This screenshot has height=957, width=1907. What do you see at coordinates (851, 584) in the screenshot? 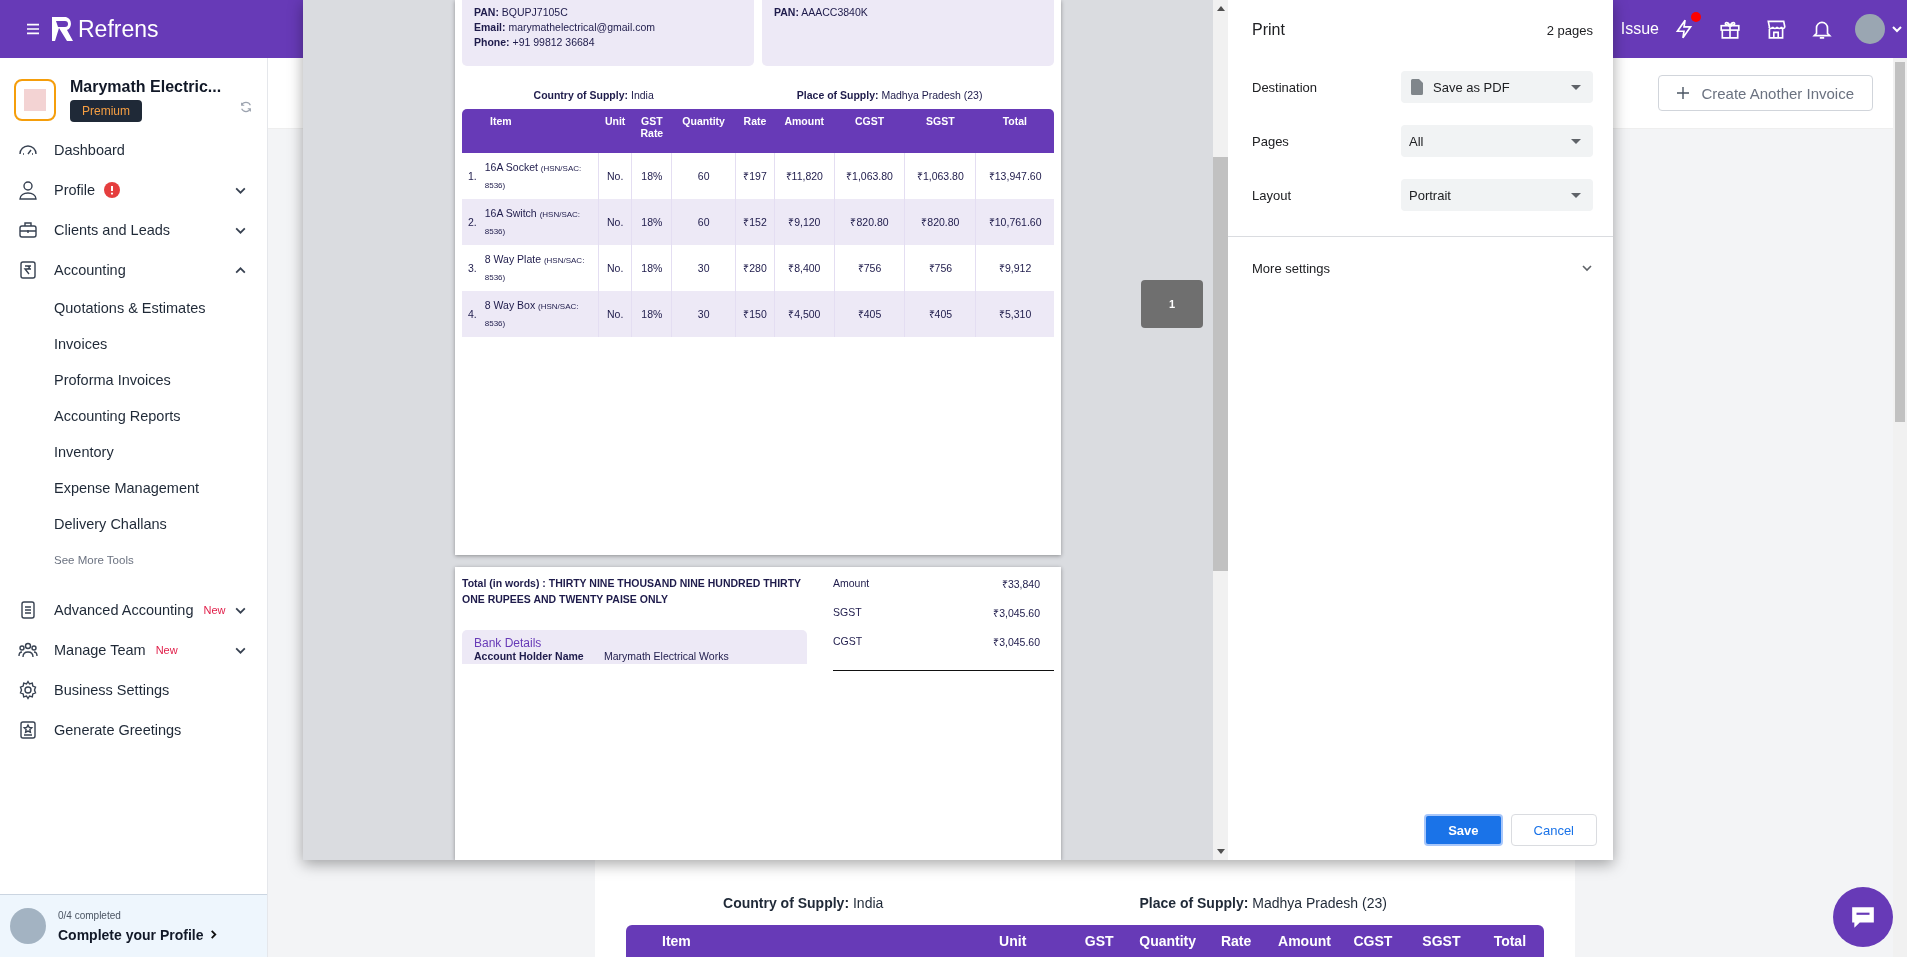
I see `summary-label: Amount` at bounding box center [851, 584].